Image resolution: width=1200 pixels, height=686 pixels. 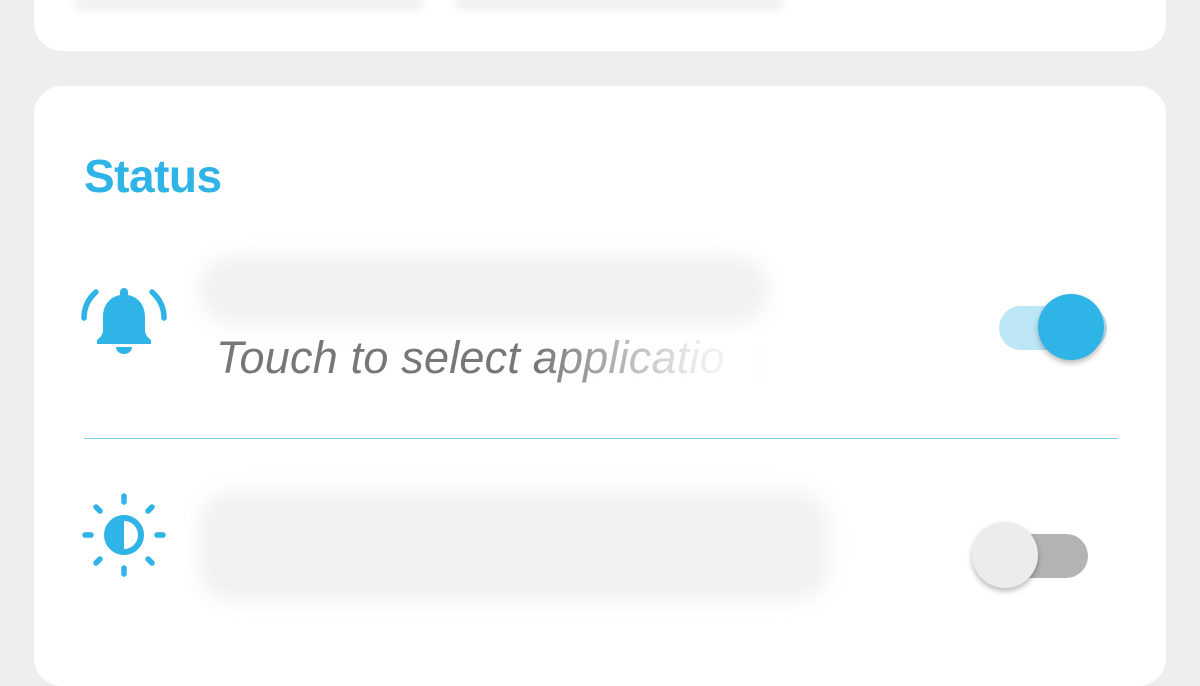 I want to click on brightness-toggle, so click(x=1029, y=553).